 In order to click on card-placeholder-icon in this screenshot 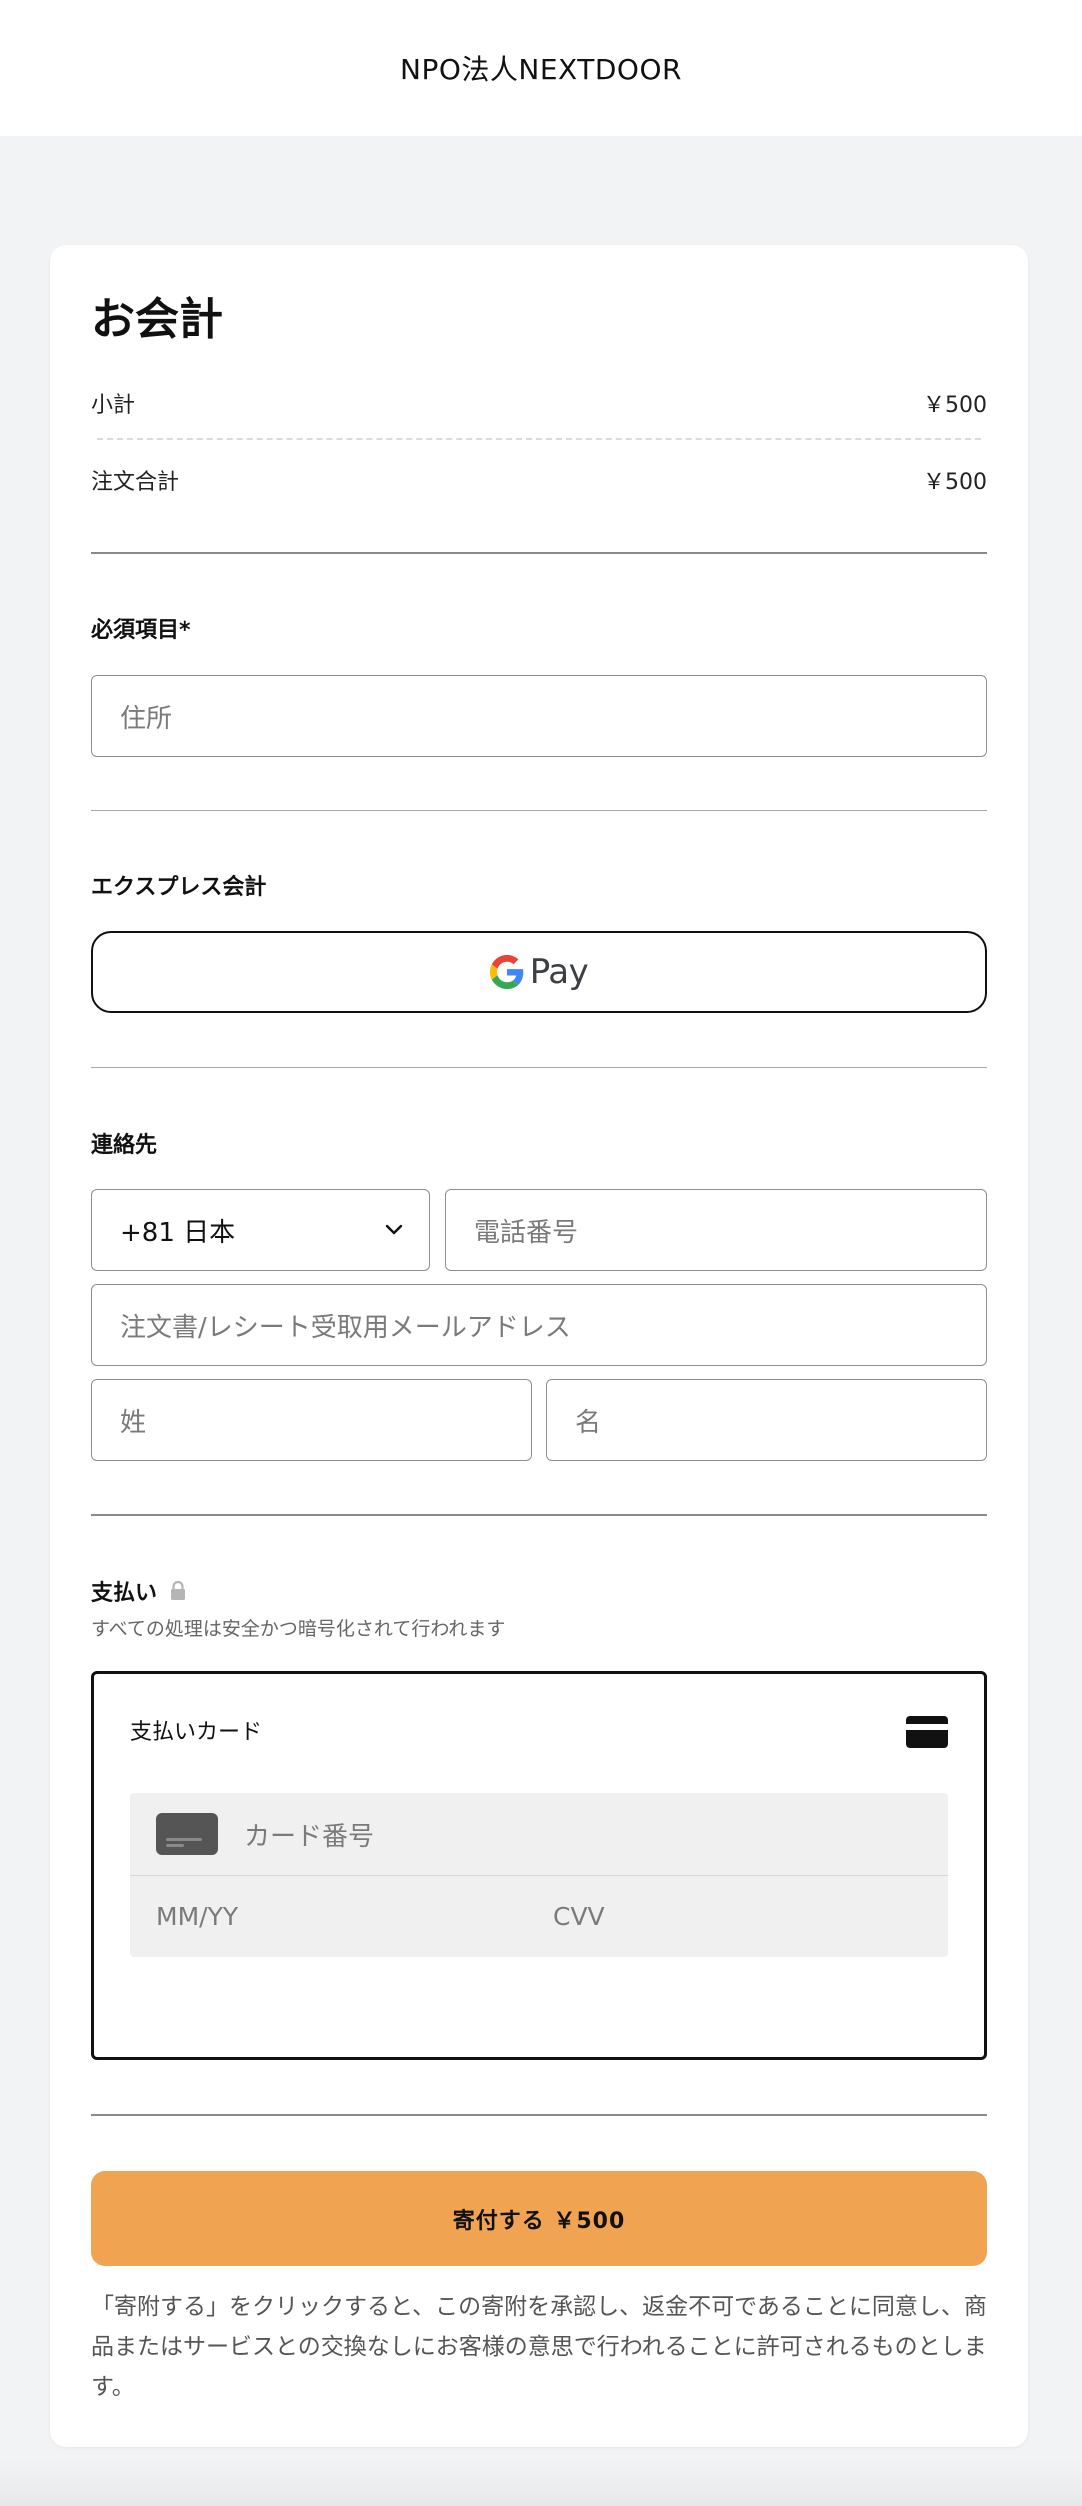, I will do `click(187, 1834)`.